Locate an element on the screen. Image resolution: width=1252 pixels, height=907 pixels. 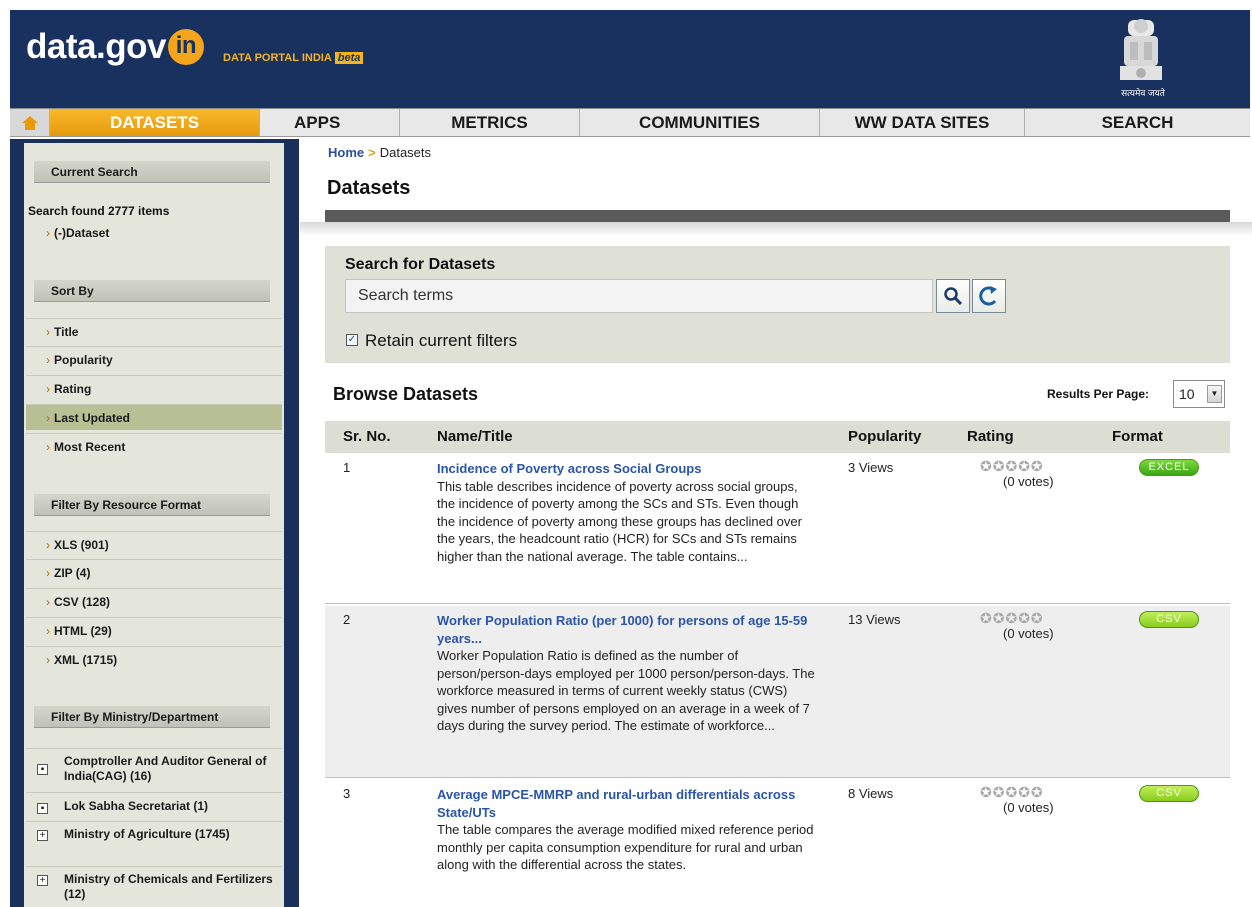
popularity-value: 3 Views is located at coordinates (871, 467).